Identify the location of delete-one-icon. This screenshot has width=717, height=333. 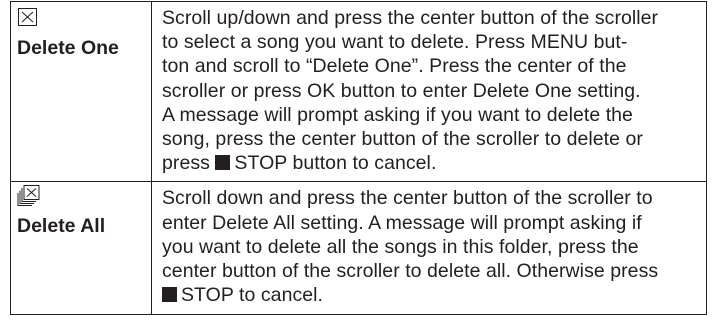
(28, 17).